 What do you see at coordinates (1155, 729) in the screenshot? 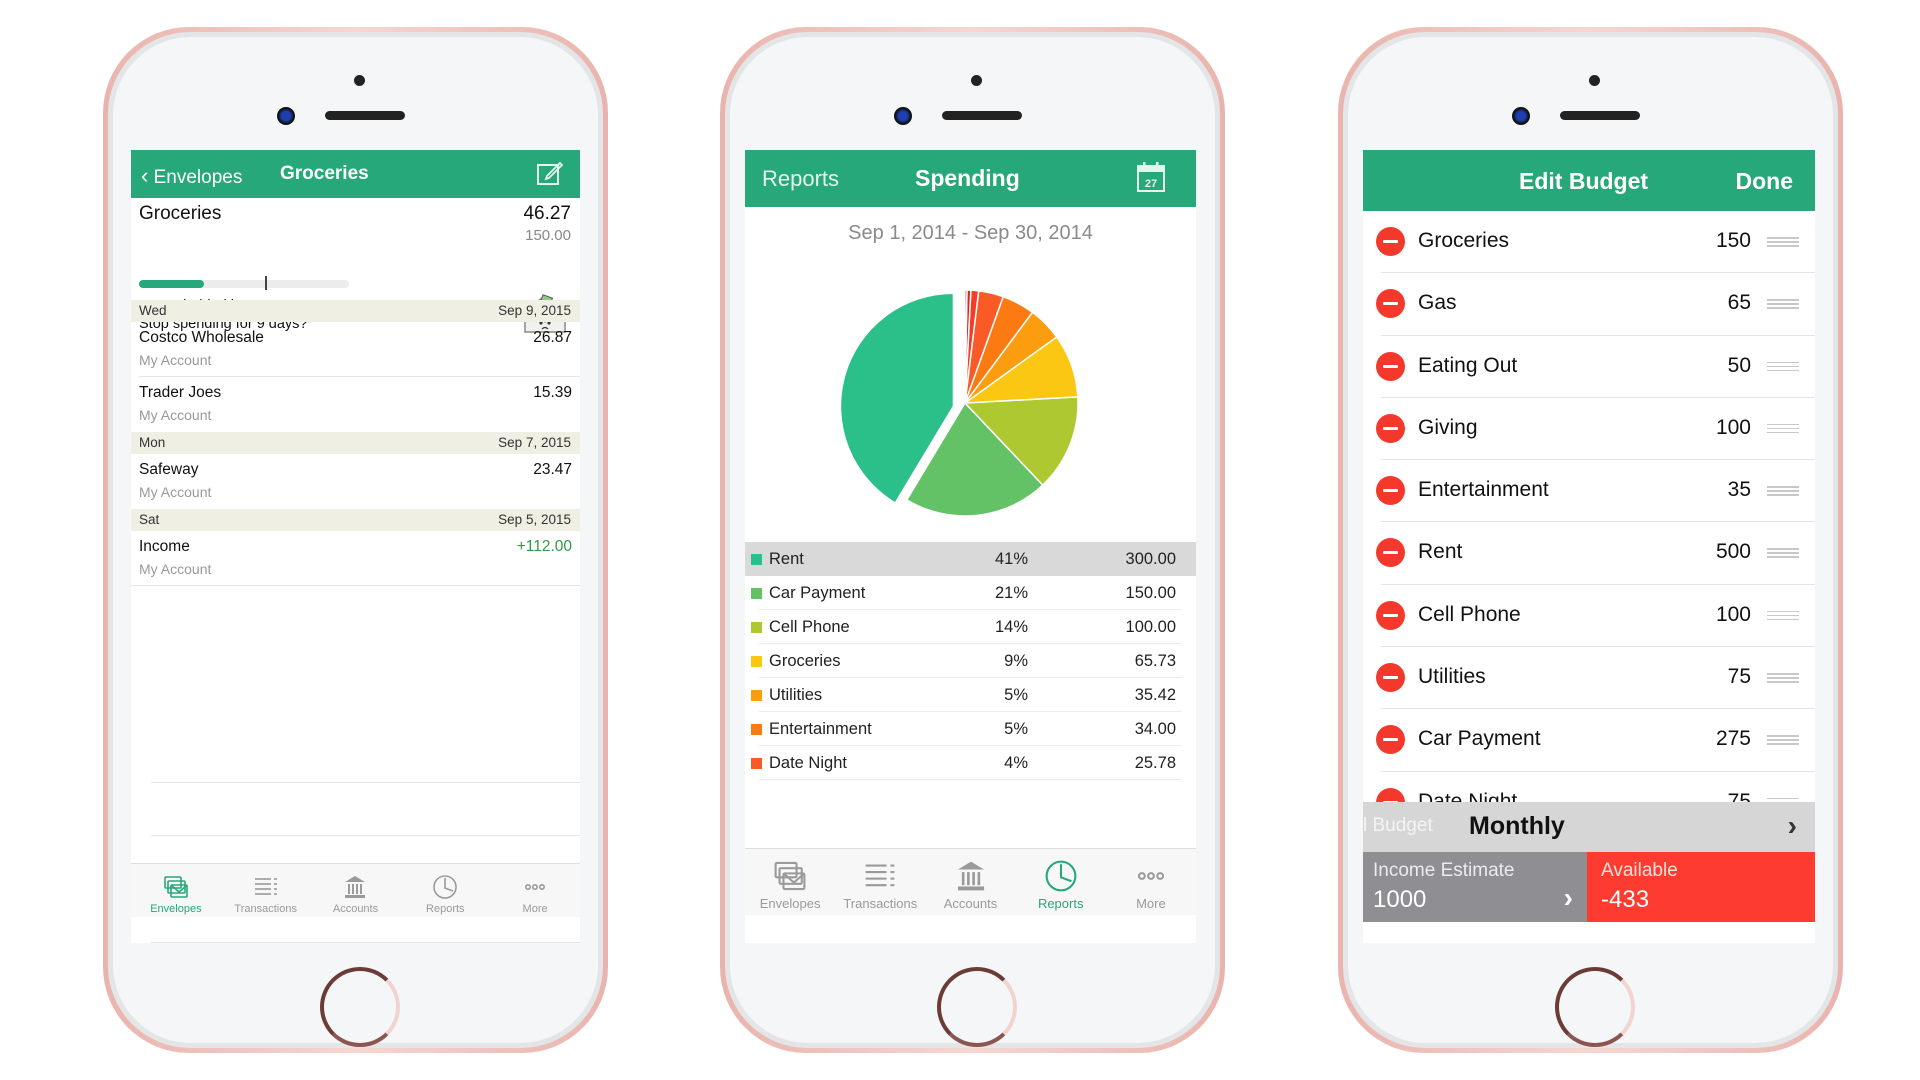
I see `category-amount: 34.00` at bounding box center [1155, 729].